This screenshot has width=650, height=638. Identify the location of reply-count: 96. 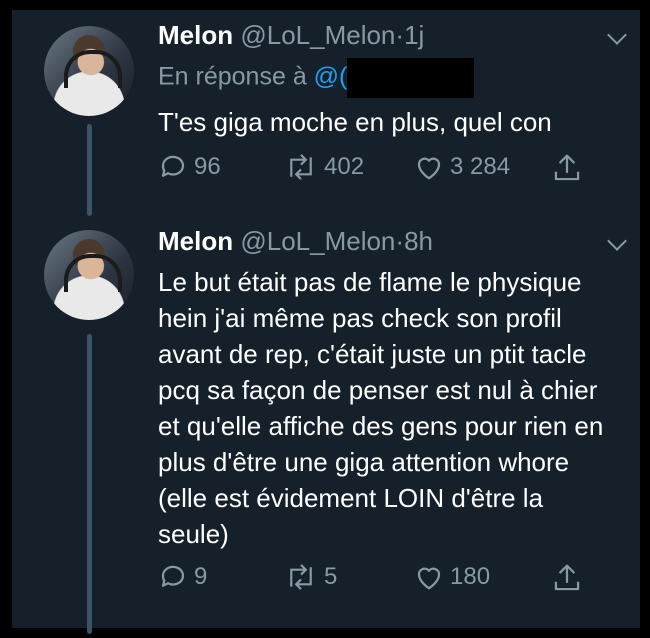
(207, 166).